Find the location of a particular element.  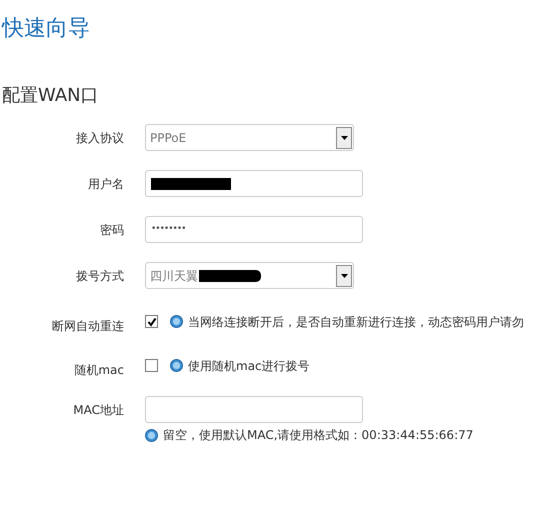

page-title: 快速向导 is located at coordinates (46, 29).